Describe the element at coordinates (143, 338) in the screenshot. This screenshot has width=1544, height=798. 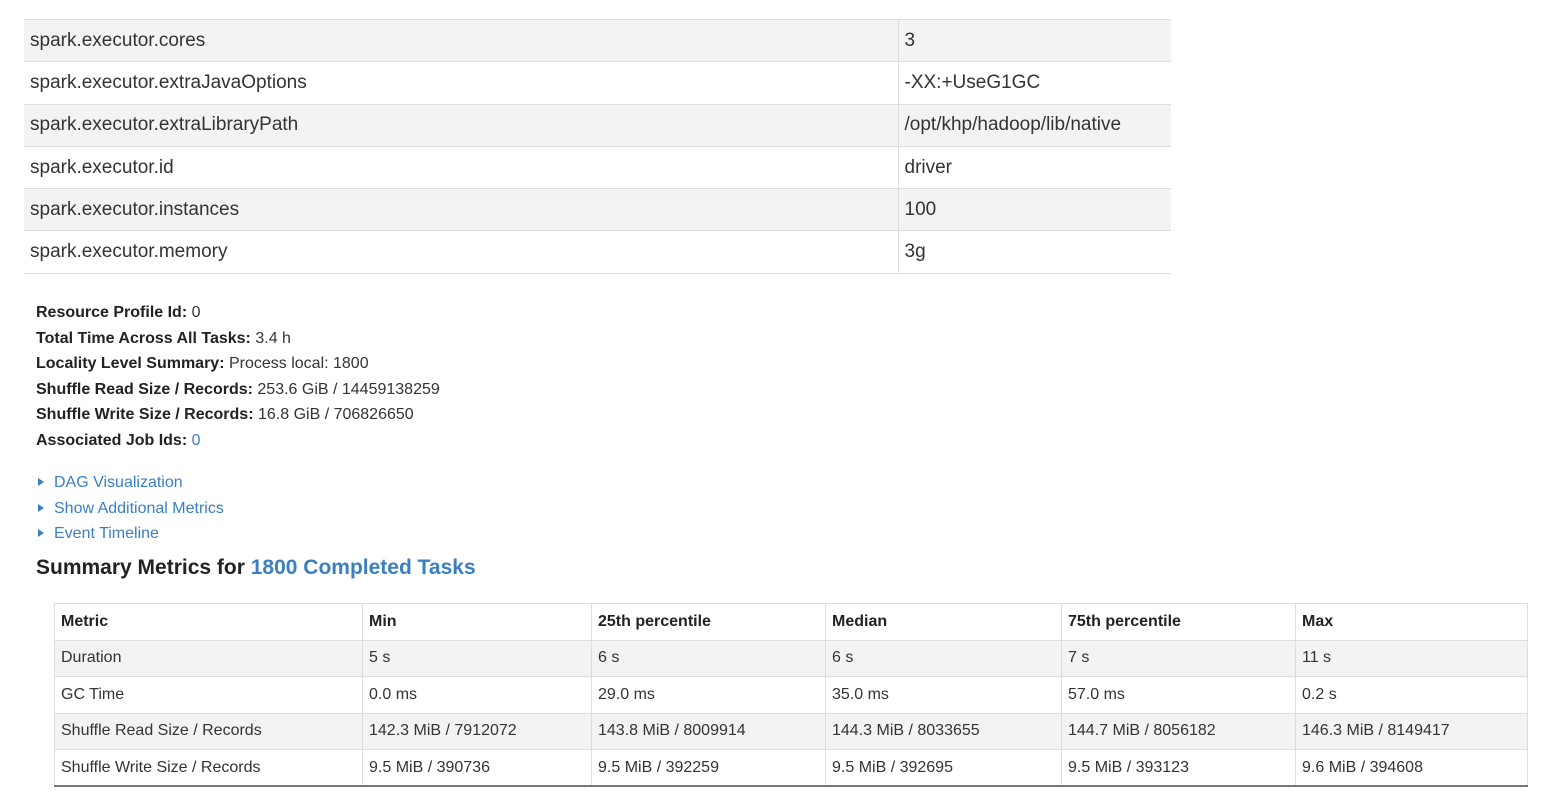
I see `total-time-label: Total Time Across All Tasks:` at that location.